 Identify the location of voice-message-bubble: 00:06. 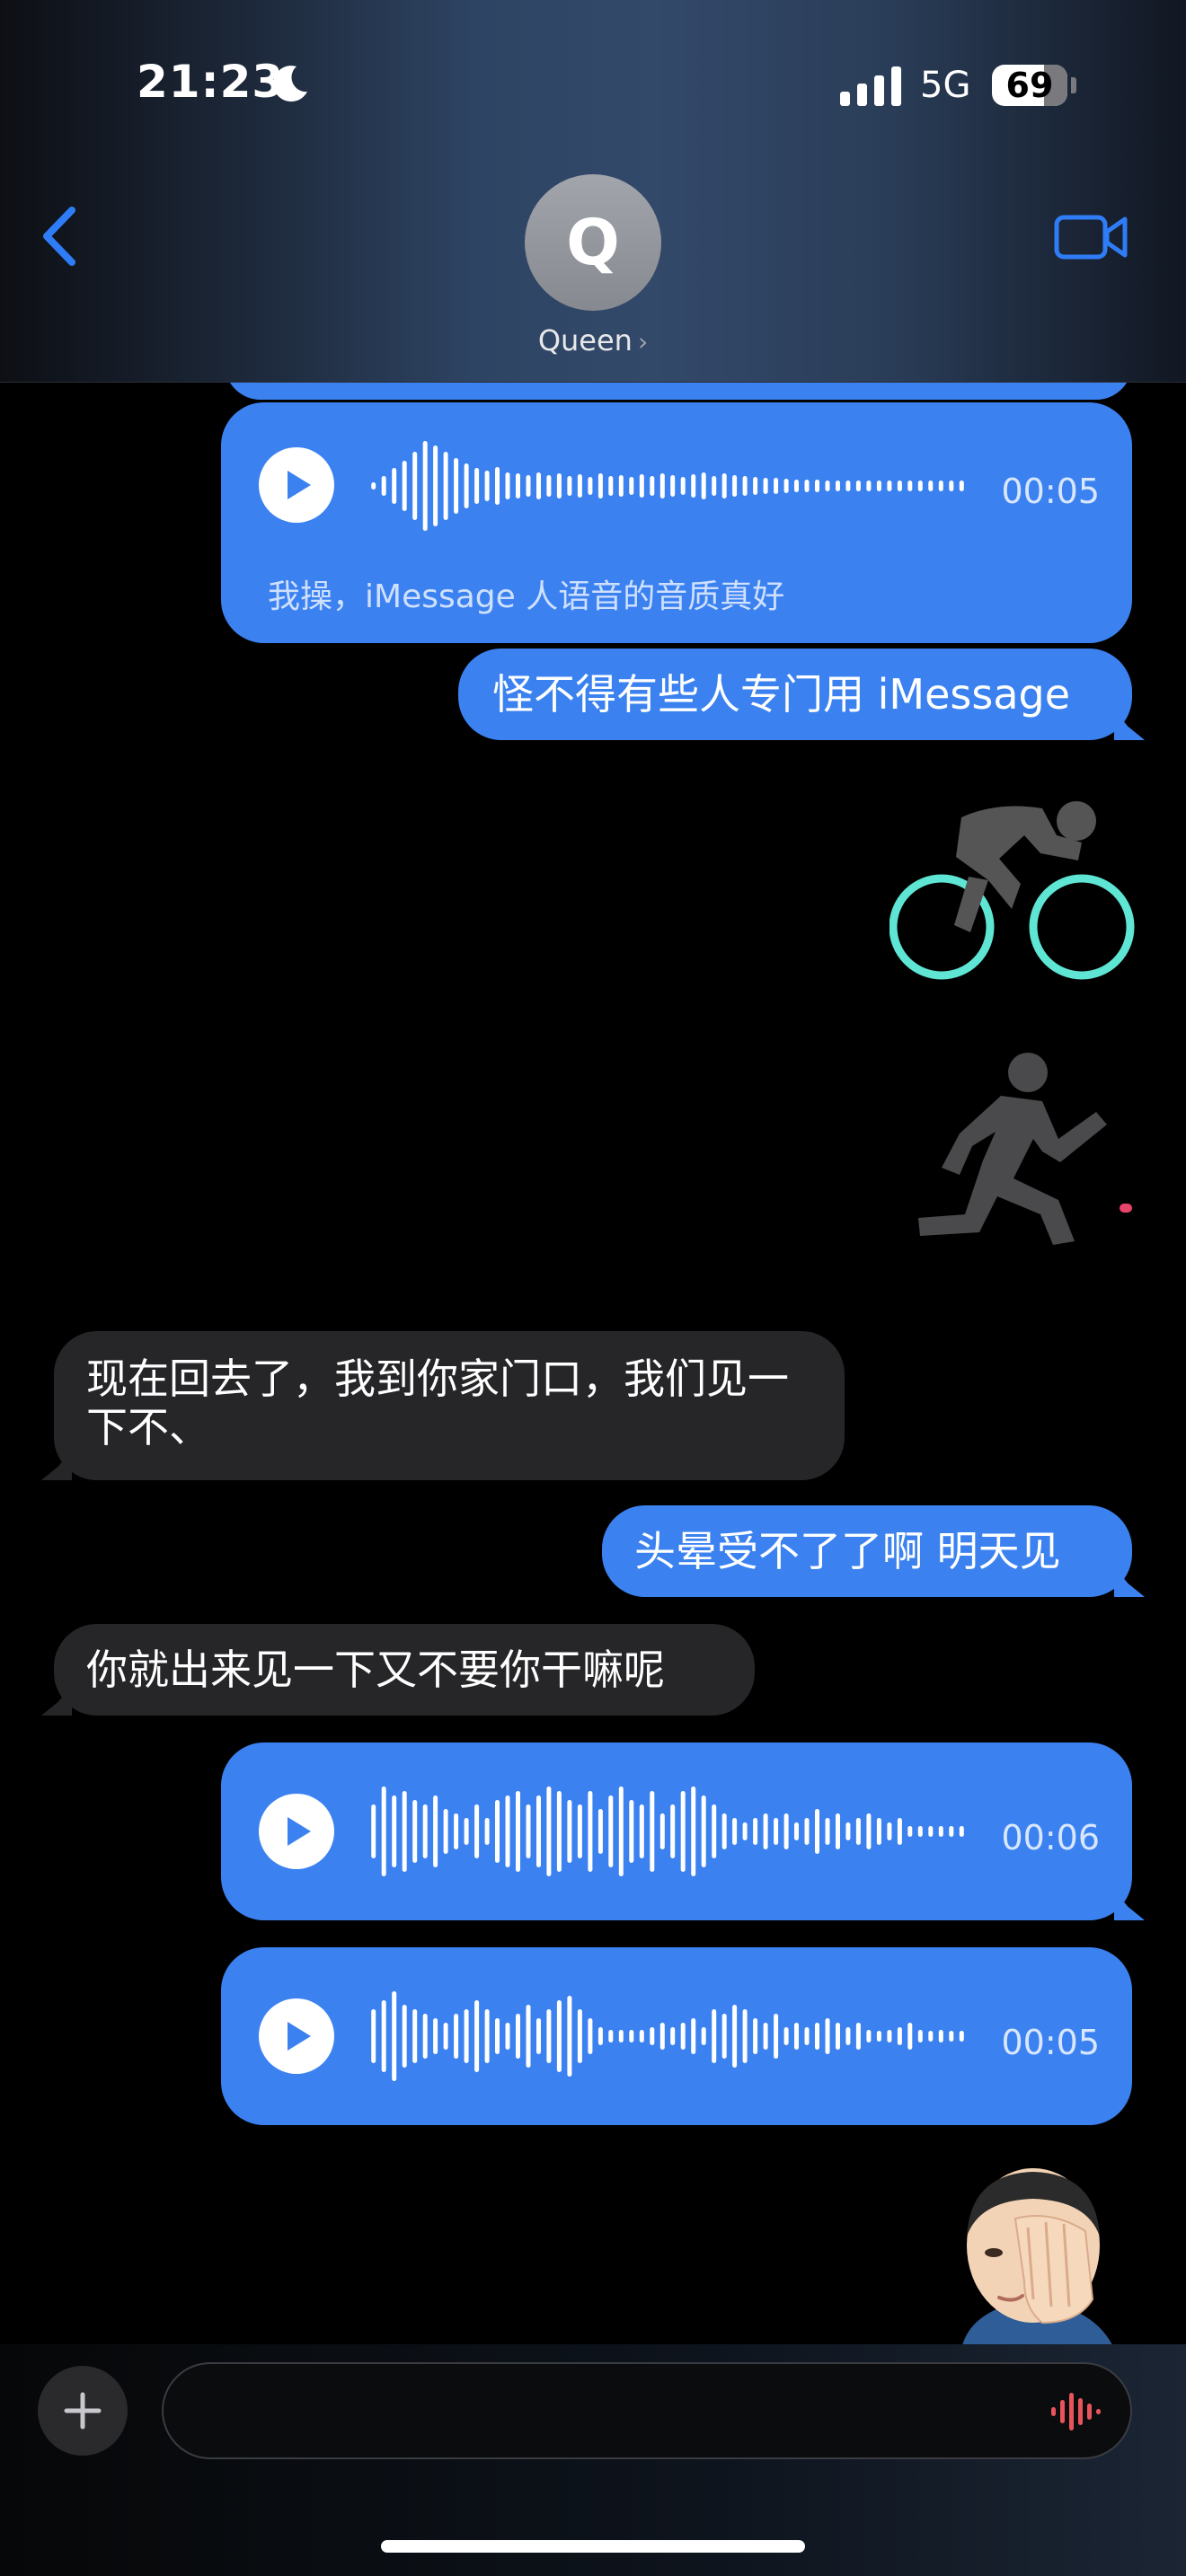
(676, 1831).